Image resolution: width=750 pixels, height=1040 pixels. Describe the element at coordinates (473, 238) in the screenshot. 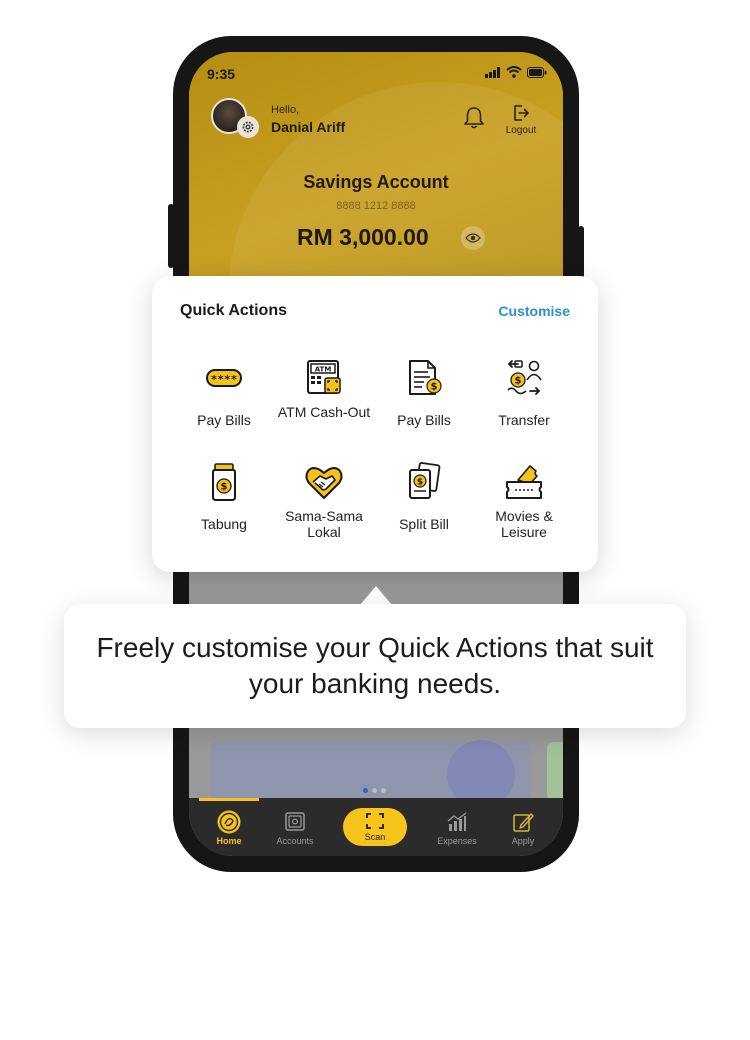

I see `eye-icon` at that location.